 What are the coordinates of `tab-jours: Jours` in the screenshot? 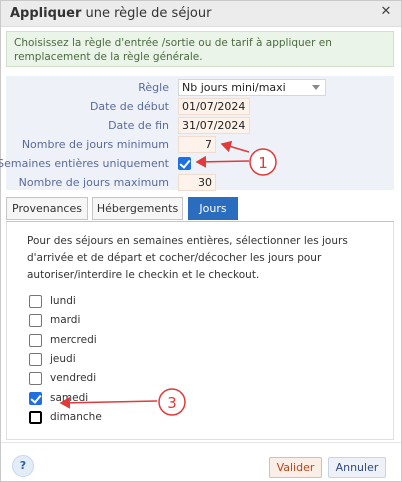 It's located at (213, 208).